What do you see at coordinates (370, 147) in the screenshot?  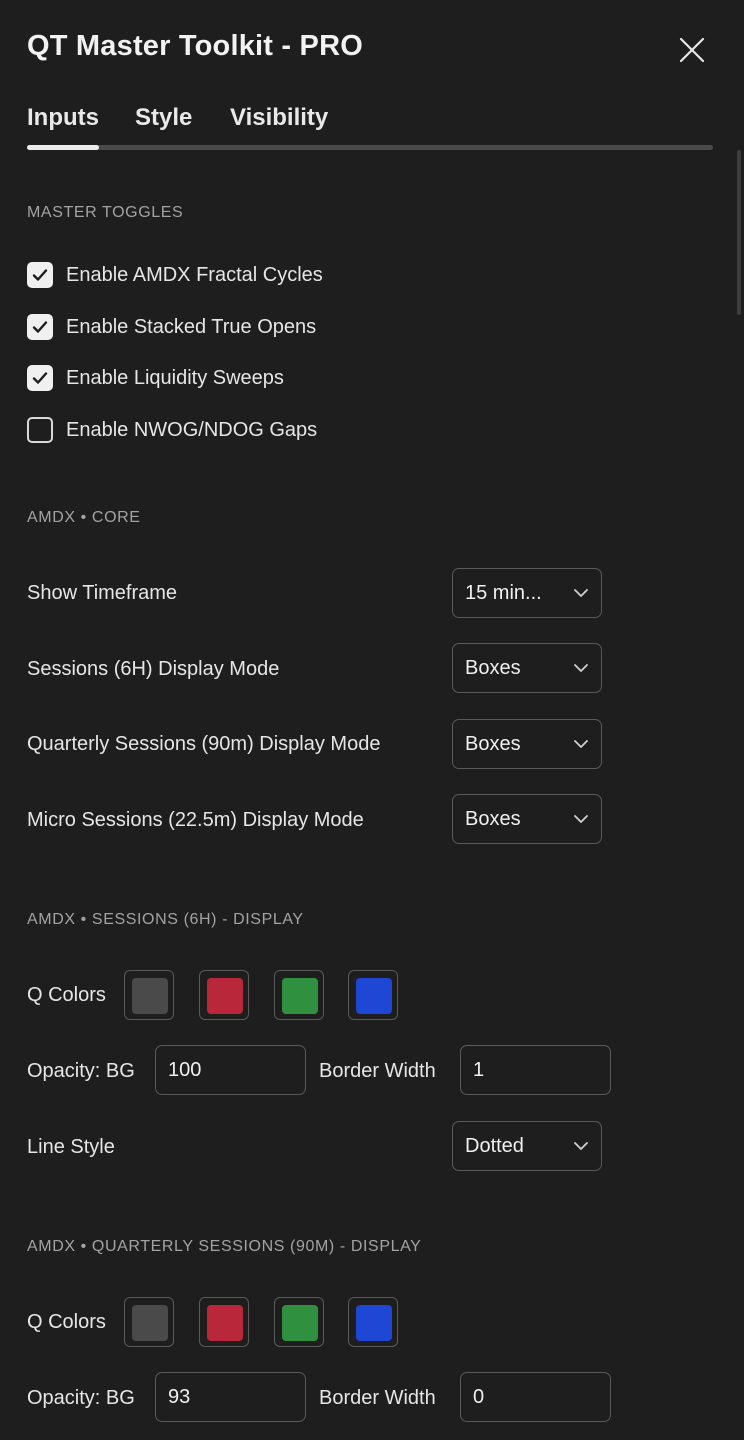 I see `tab-track` at bounding box center [370, 147].